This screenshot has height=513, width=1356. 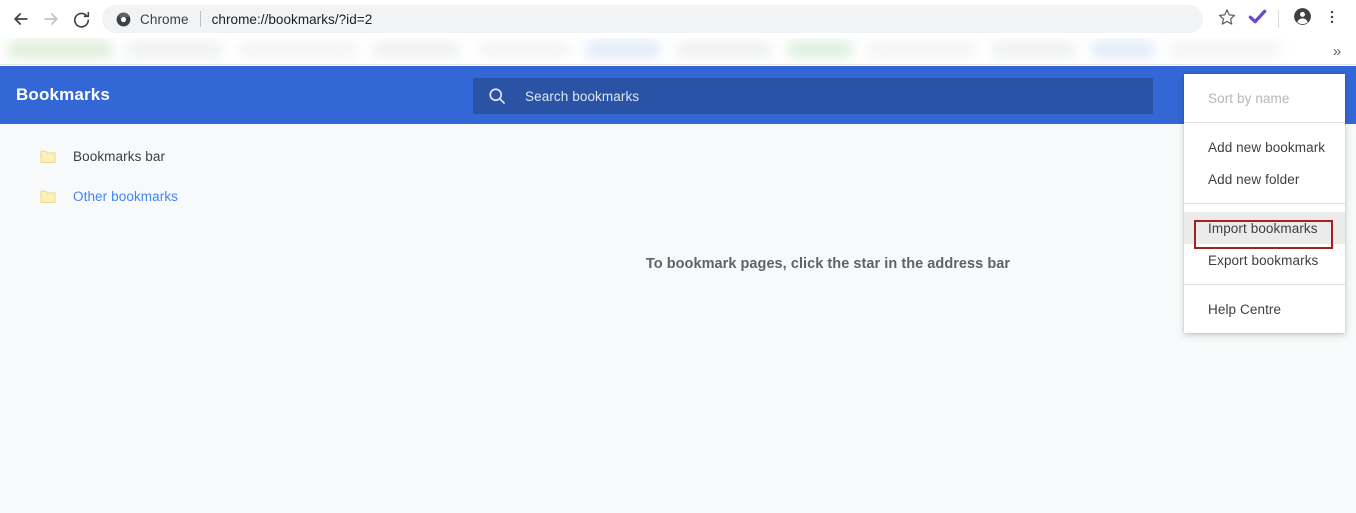 I want to click on chrome-logo-icon, so click(x=123, y=19).